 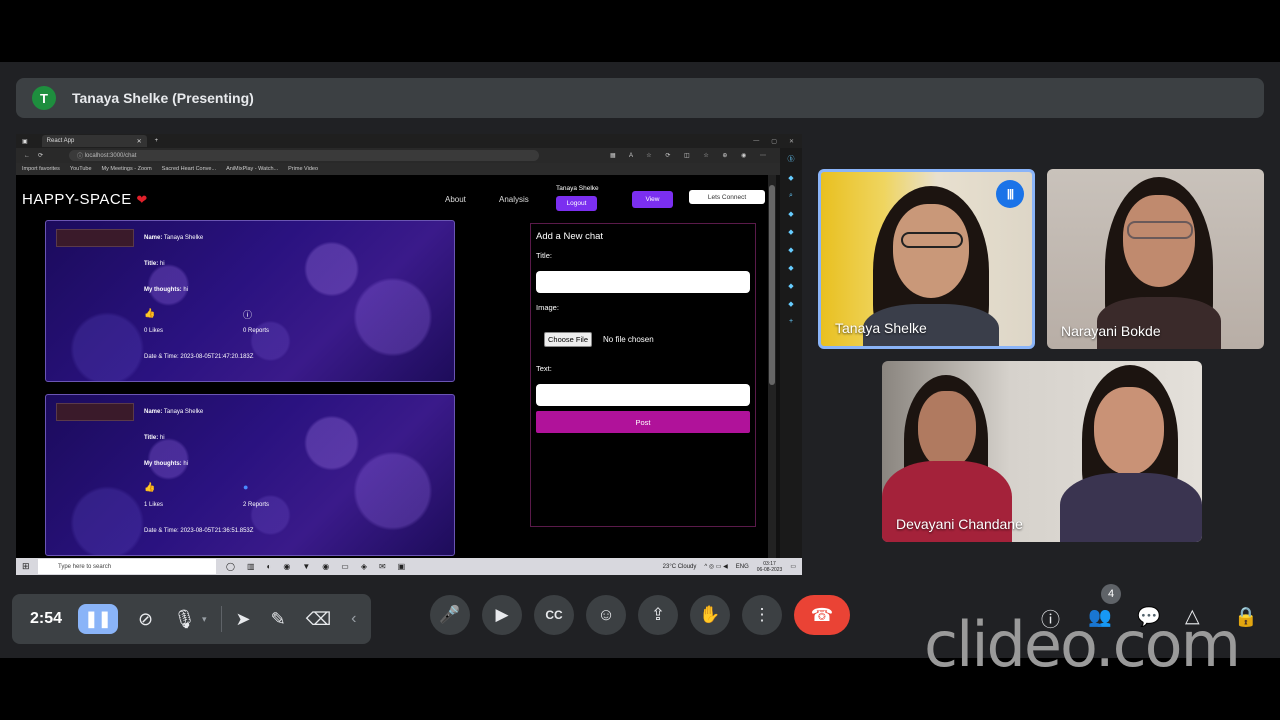 I want to click on tray-icons: ^ ◎ ▭ ◀, so click(x=715, y=566).